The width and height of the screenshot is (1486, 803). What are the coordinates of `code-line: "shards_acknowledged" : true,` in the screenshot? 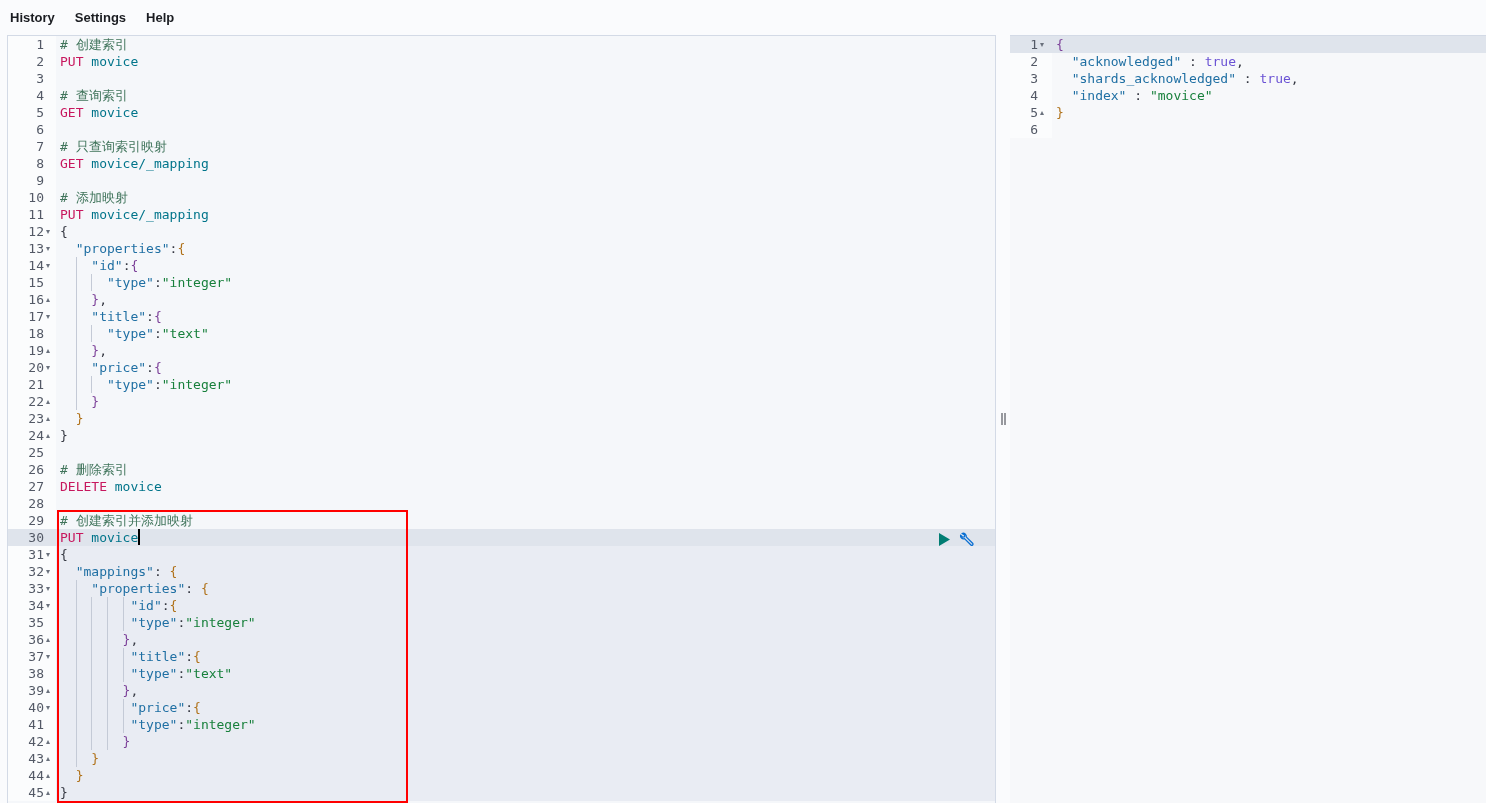 It's located at (1184, 78).